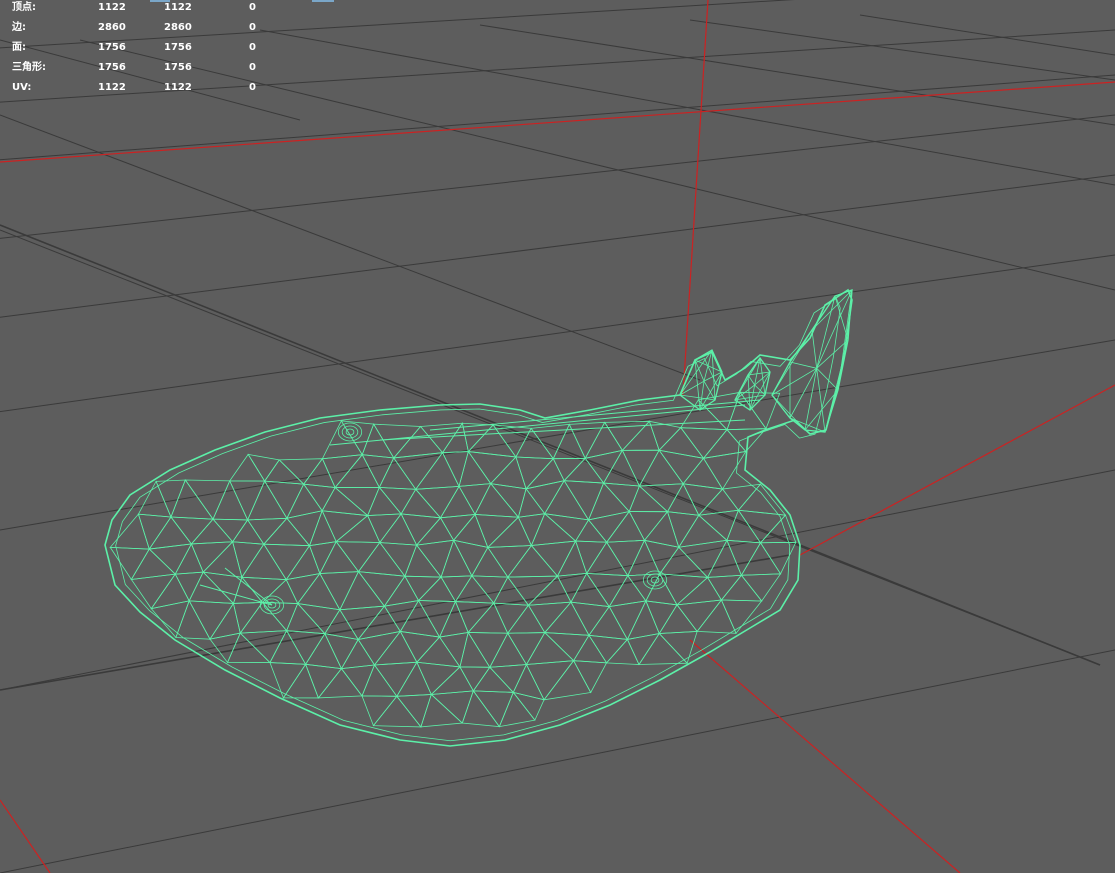 The width and height of the screenshot is (1115, 873). I want to click on hud-label: 面:, so click(19, 47).